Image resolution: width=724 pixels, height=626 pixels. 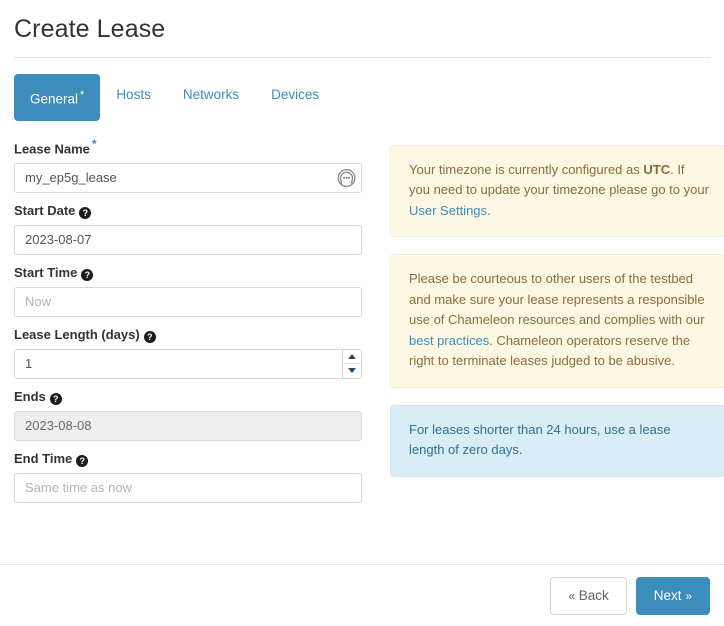 I want to click on tab-devices: Devices, so click(x=295, y=95).